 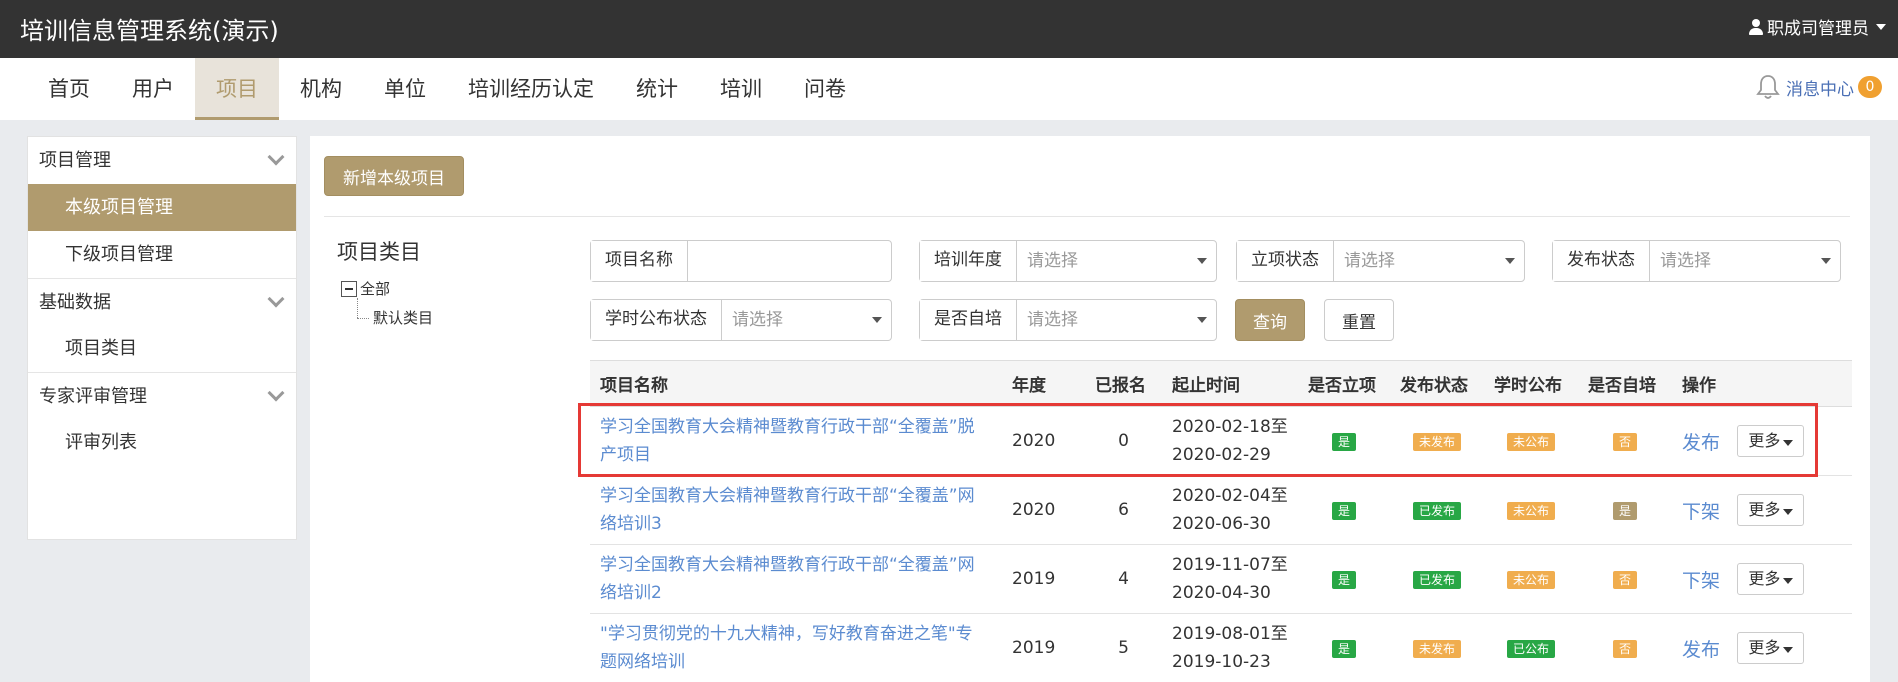 What do you see at coordinates (149, 31) in the screenshot?
I see `app-title: 培训信息管理系统(演示)` at bounding box center [149, 31].